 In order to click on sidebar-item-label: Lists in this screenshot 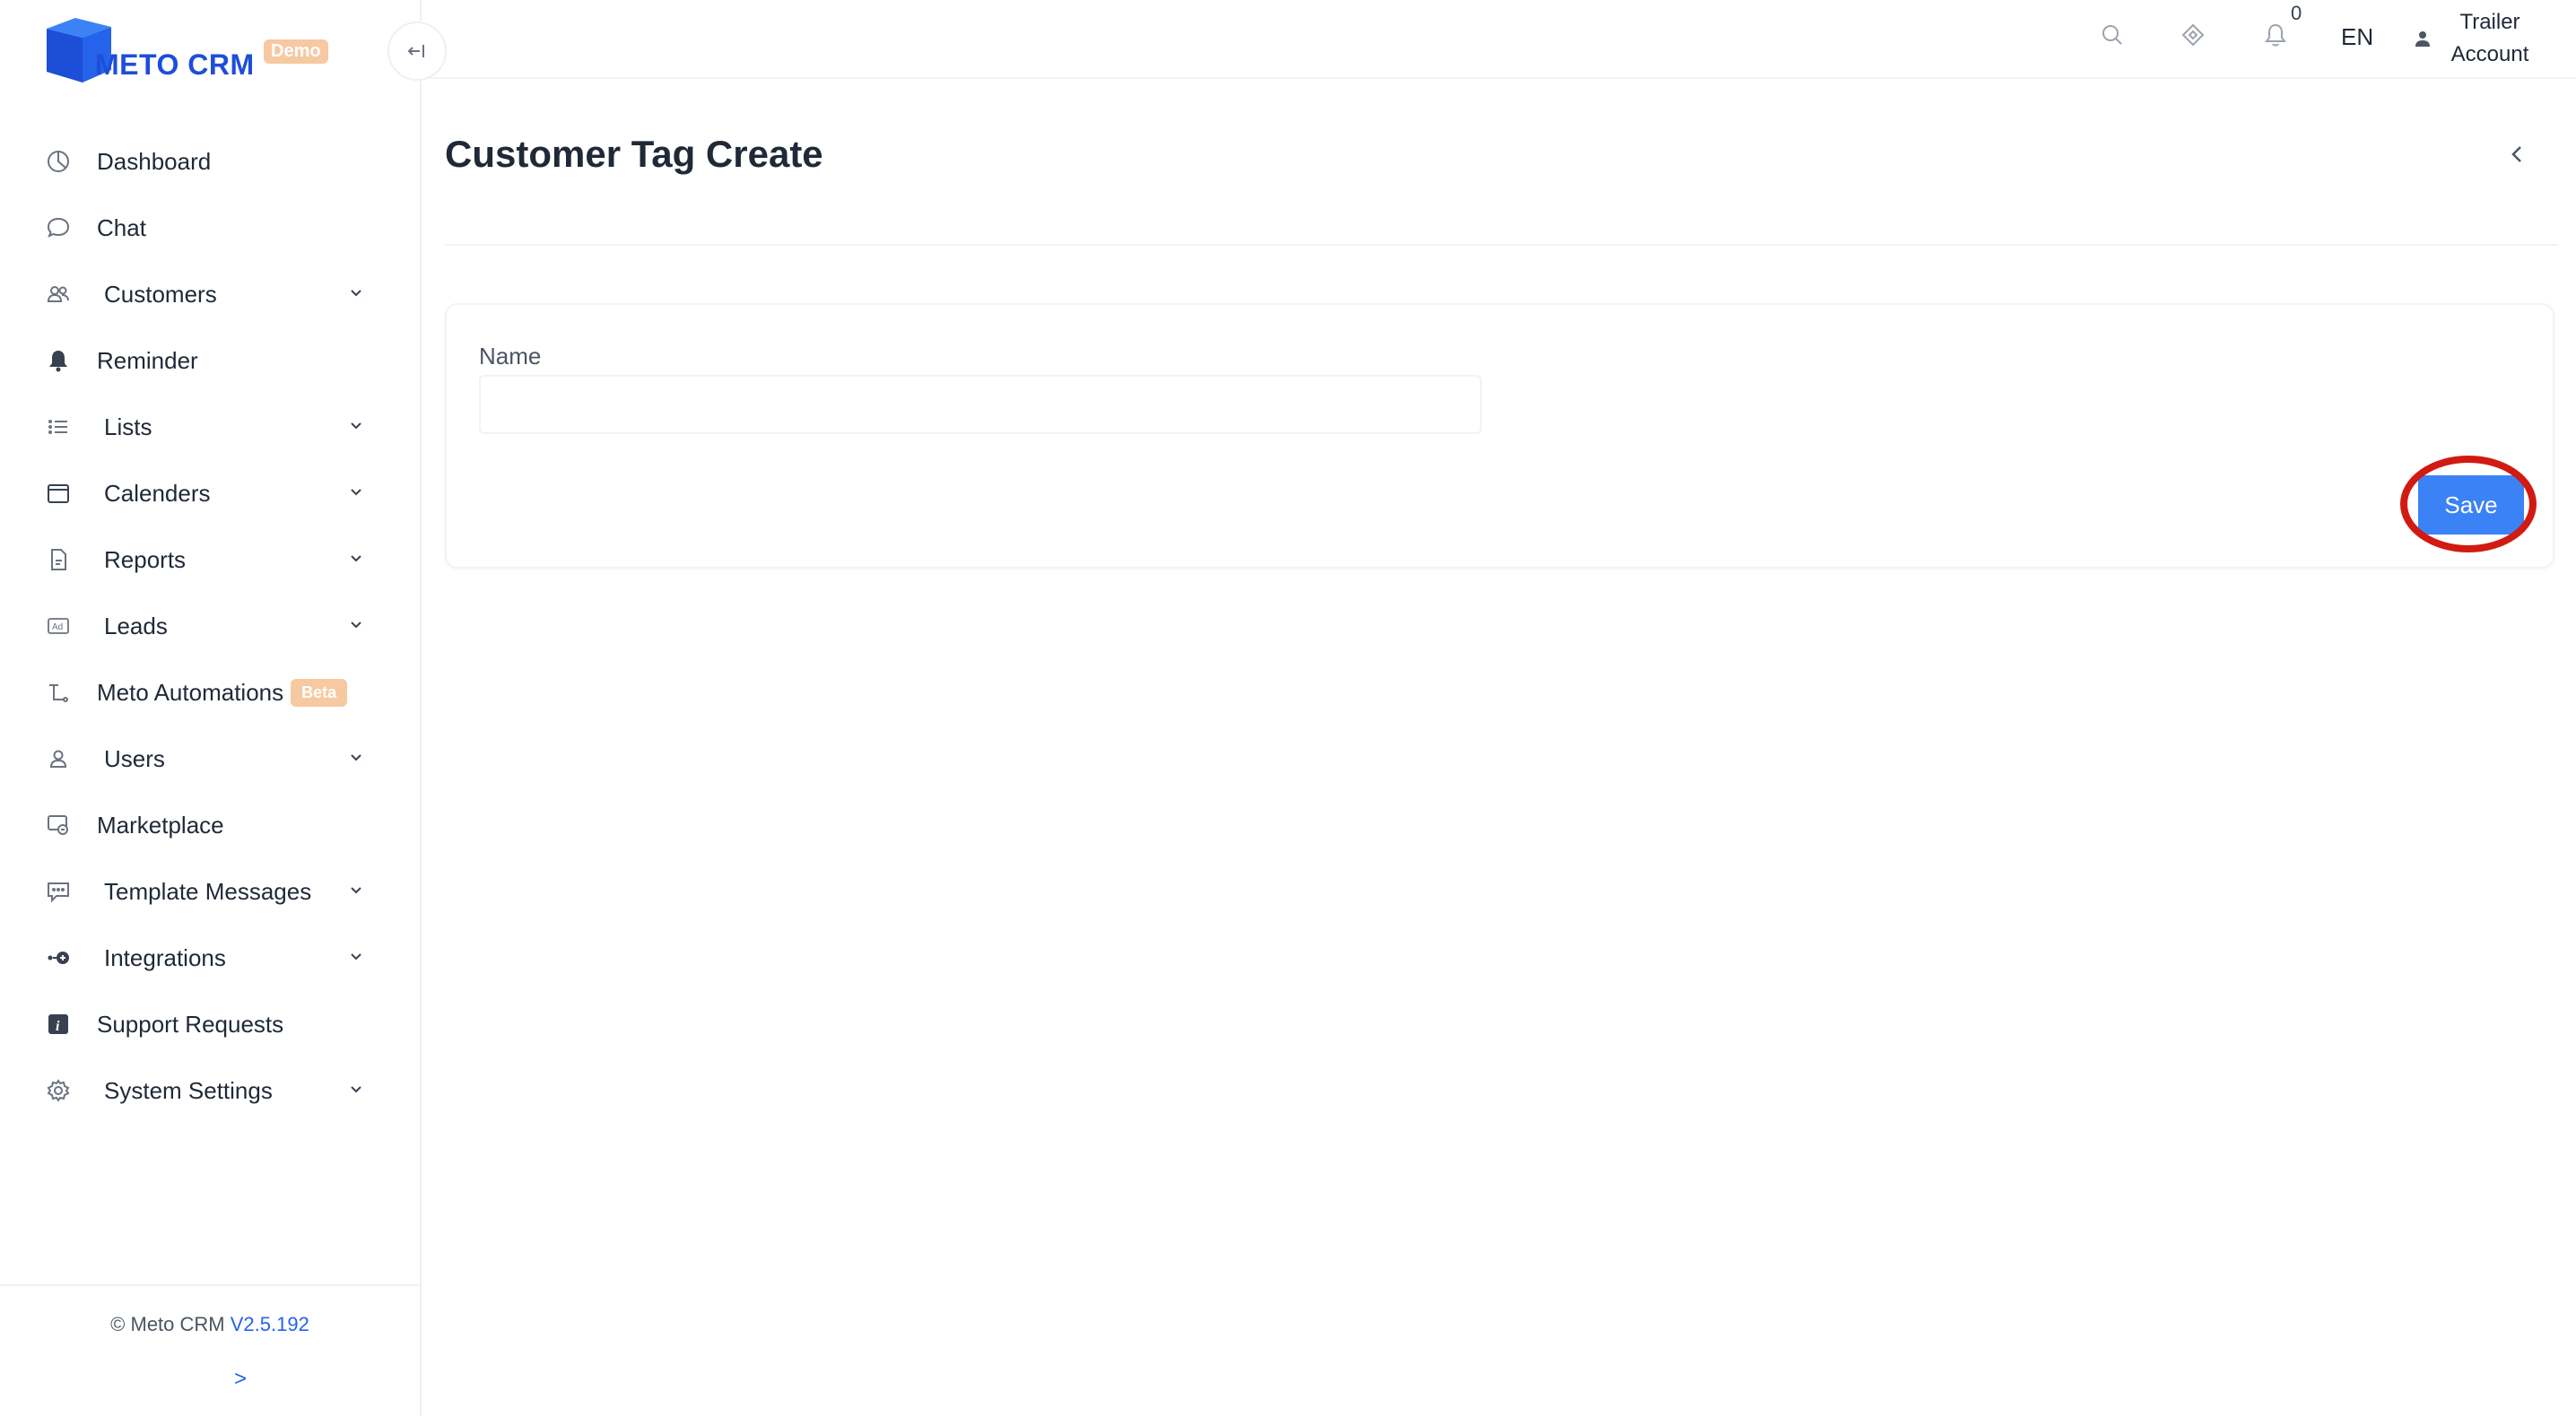, I will do `click(128, 426)`.